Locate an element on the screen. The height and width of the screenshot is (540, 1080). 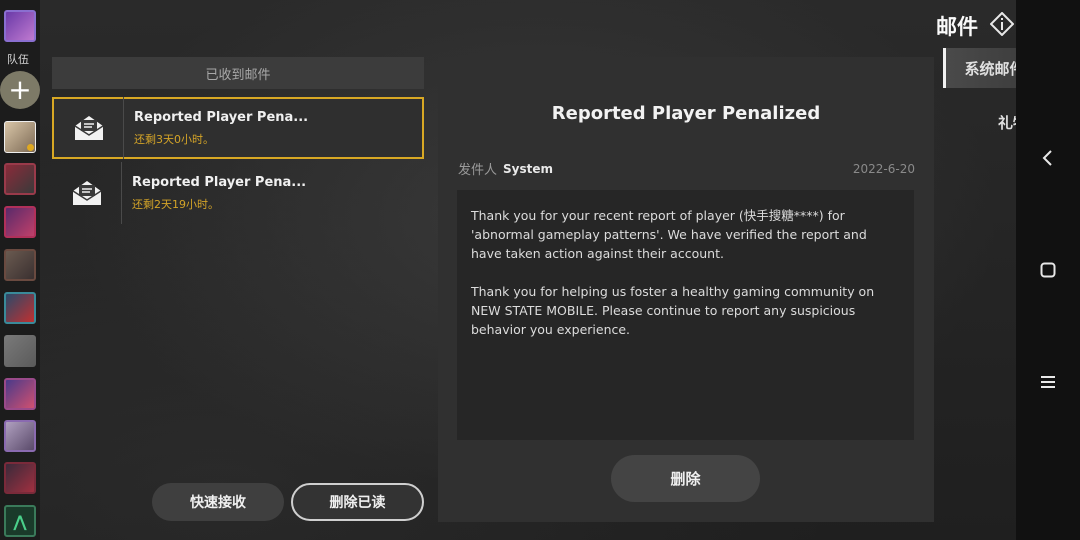
system-nav-bar is located at coordinates (1048, 270).